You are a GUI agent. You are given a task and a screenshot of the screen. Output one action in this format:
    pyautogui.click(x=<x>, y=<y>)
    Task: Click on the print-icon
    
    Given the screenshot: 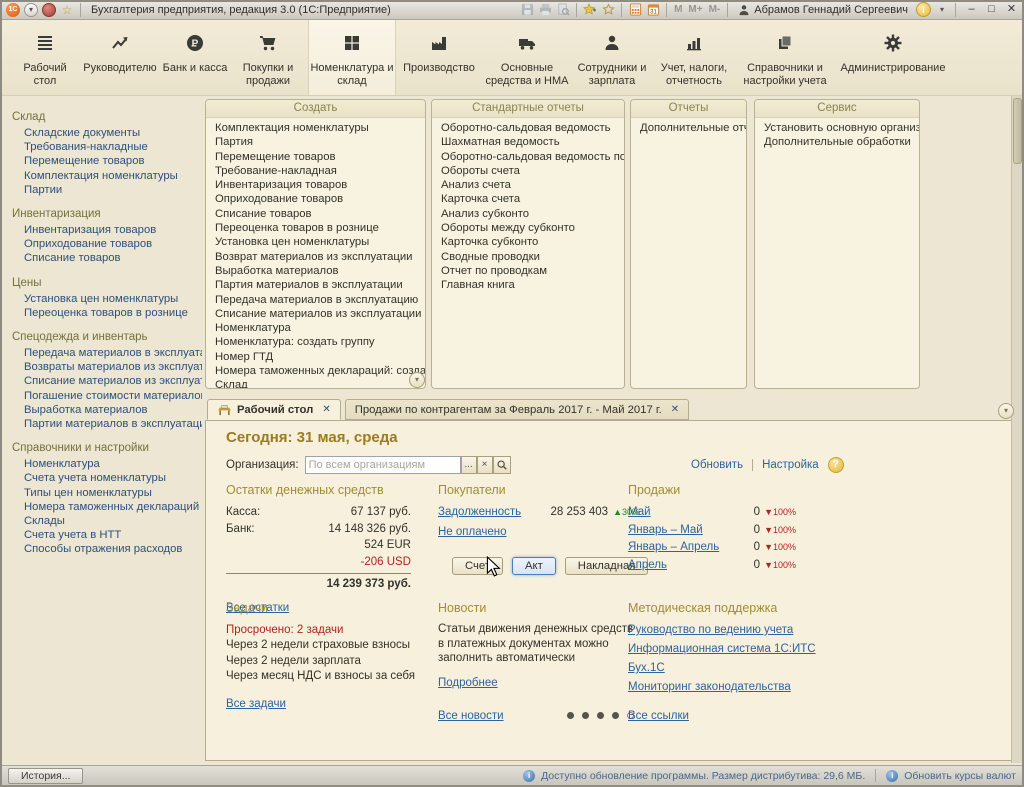 What is the action you would take?
    pyautogui.click(x=545, y=10)
    